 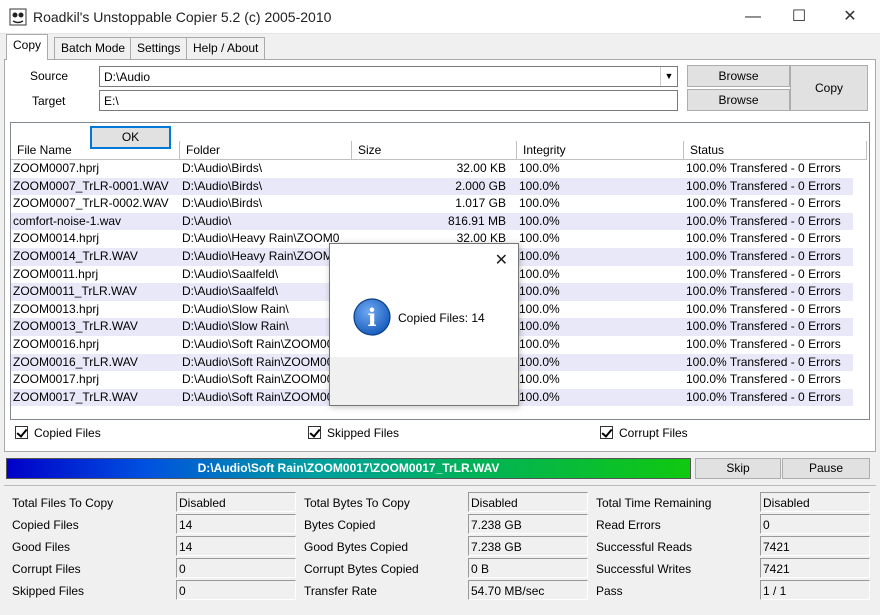 What do you see at coordinates (775, 150) in the screenshot?
I see `column-status: Status` at bounding box center [775, 150].